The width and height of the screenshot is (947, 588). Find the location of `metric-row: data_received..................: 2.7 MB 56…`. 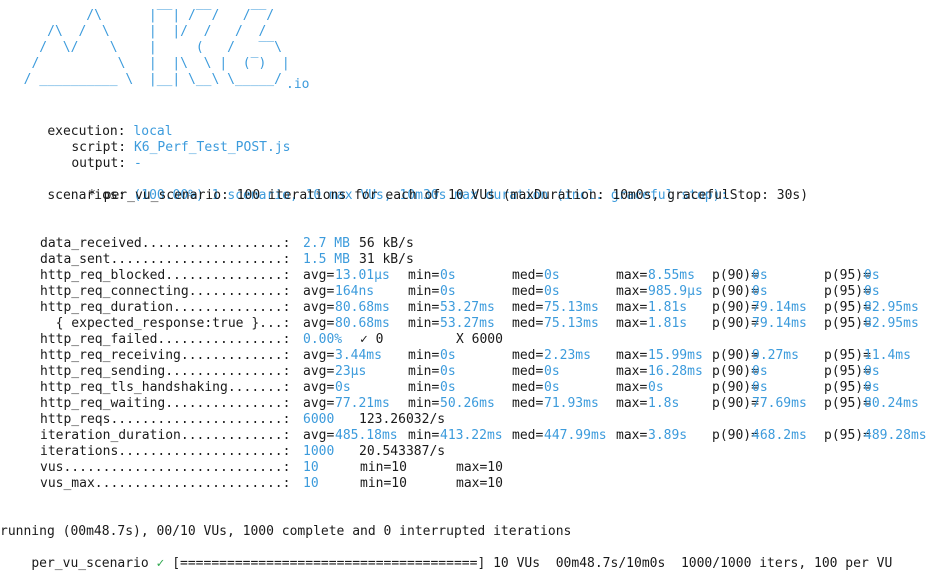

metric-row: data_received..................: 2.7 MB 56… is located at coordinates (473, 244).